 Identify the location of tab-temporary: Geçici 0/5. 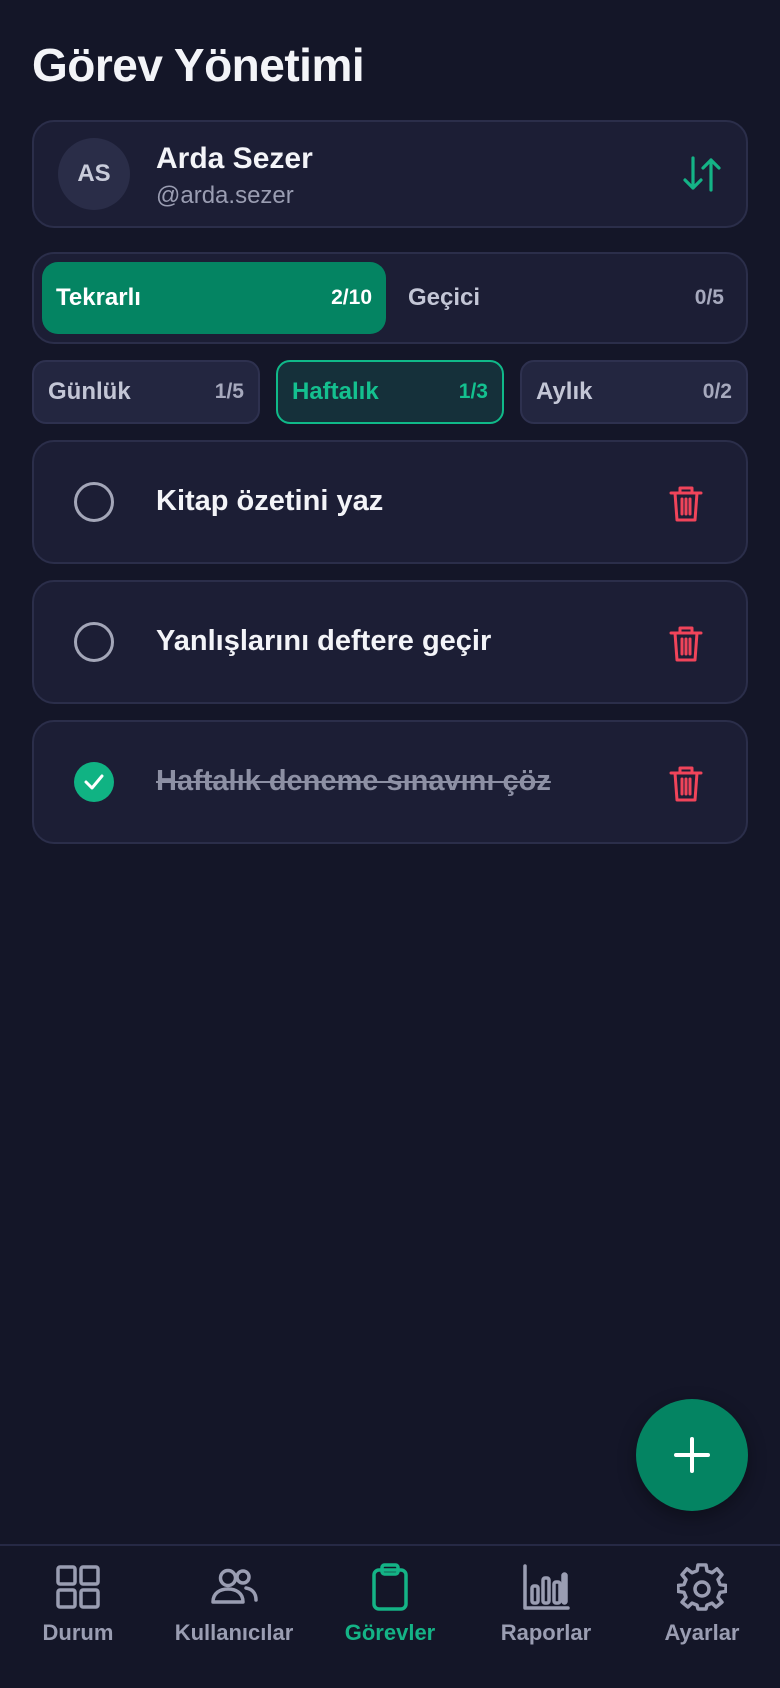
(566, 298).